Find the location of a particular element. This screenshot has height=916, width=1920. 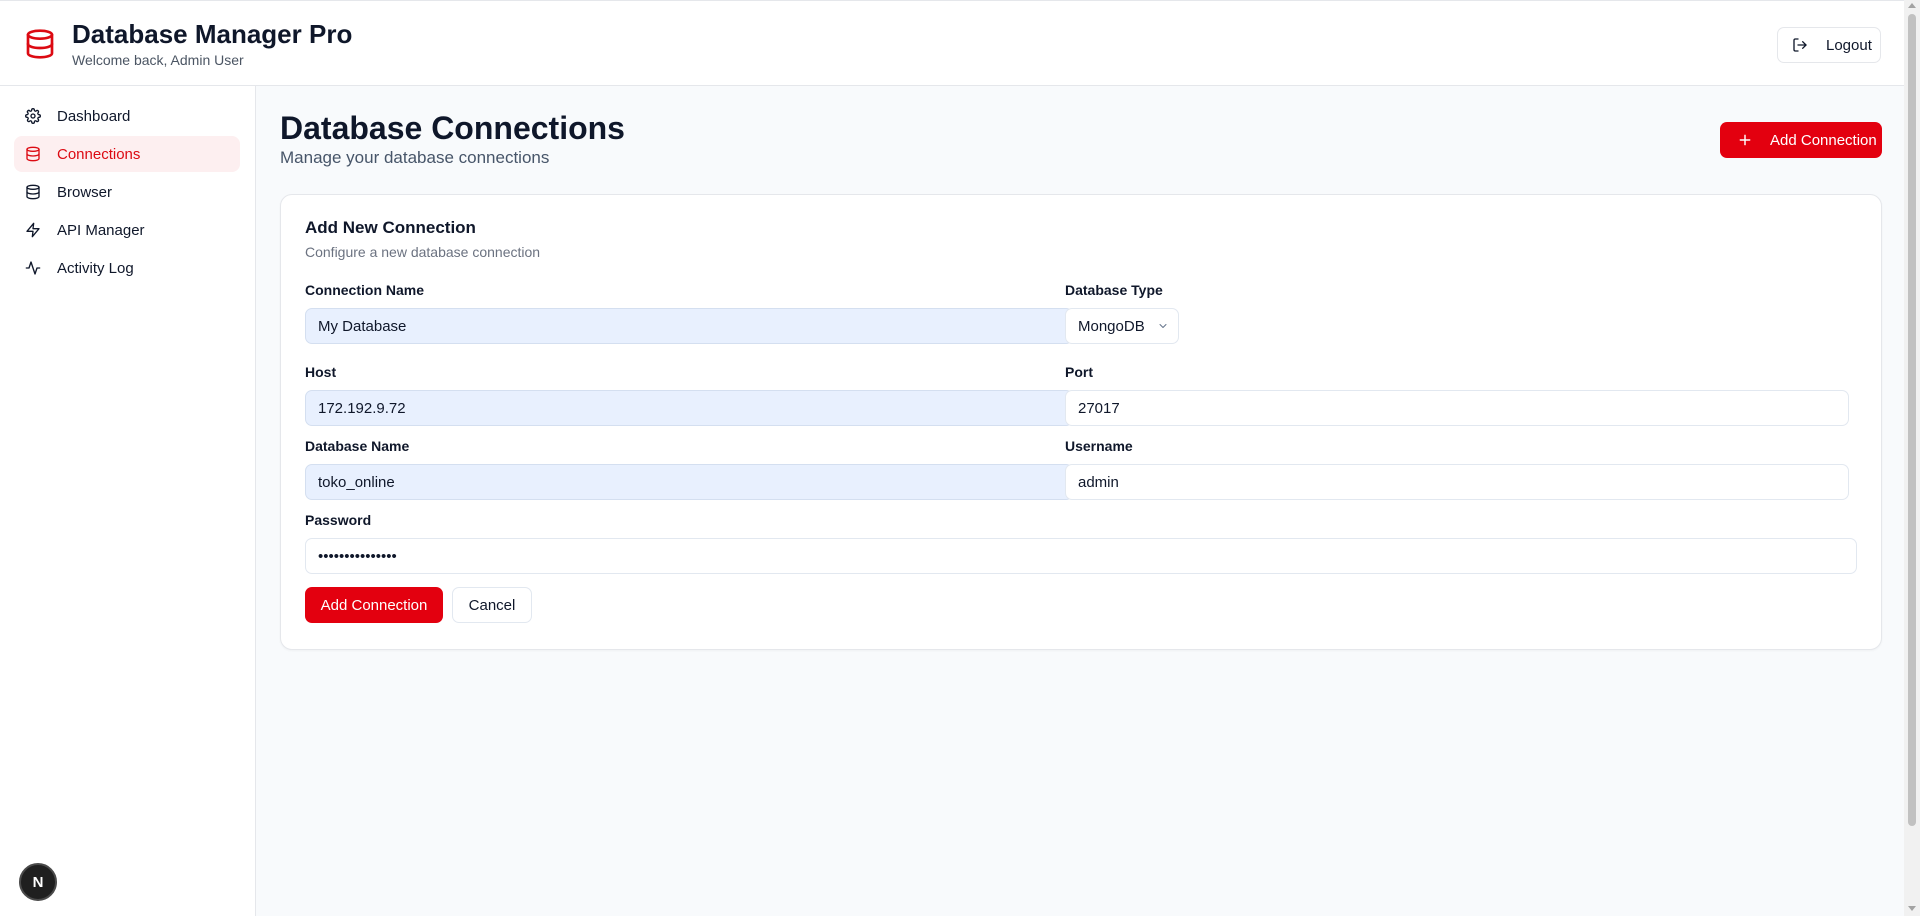

scroll-thumb is located at coordinates (1912, 420).